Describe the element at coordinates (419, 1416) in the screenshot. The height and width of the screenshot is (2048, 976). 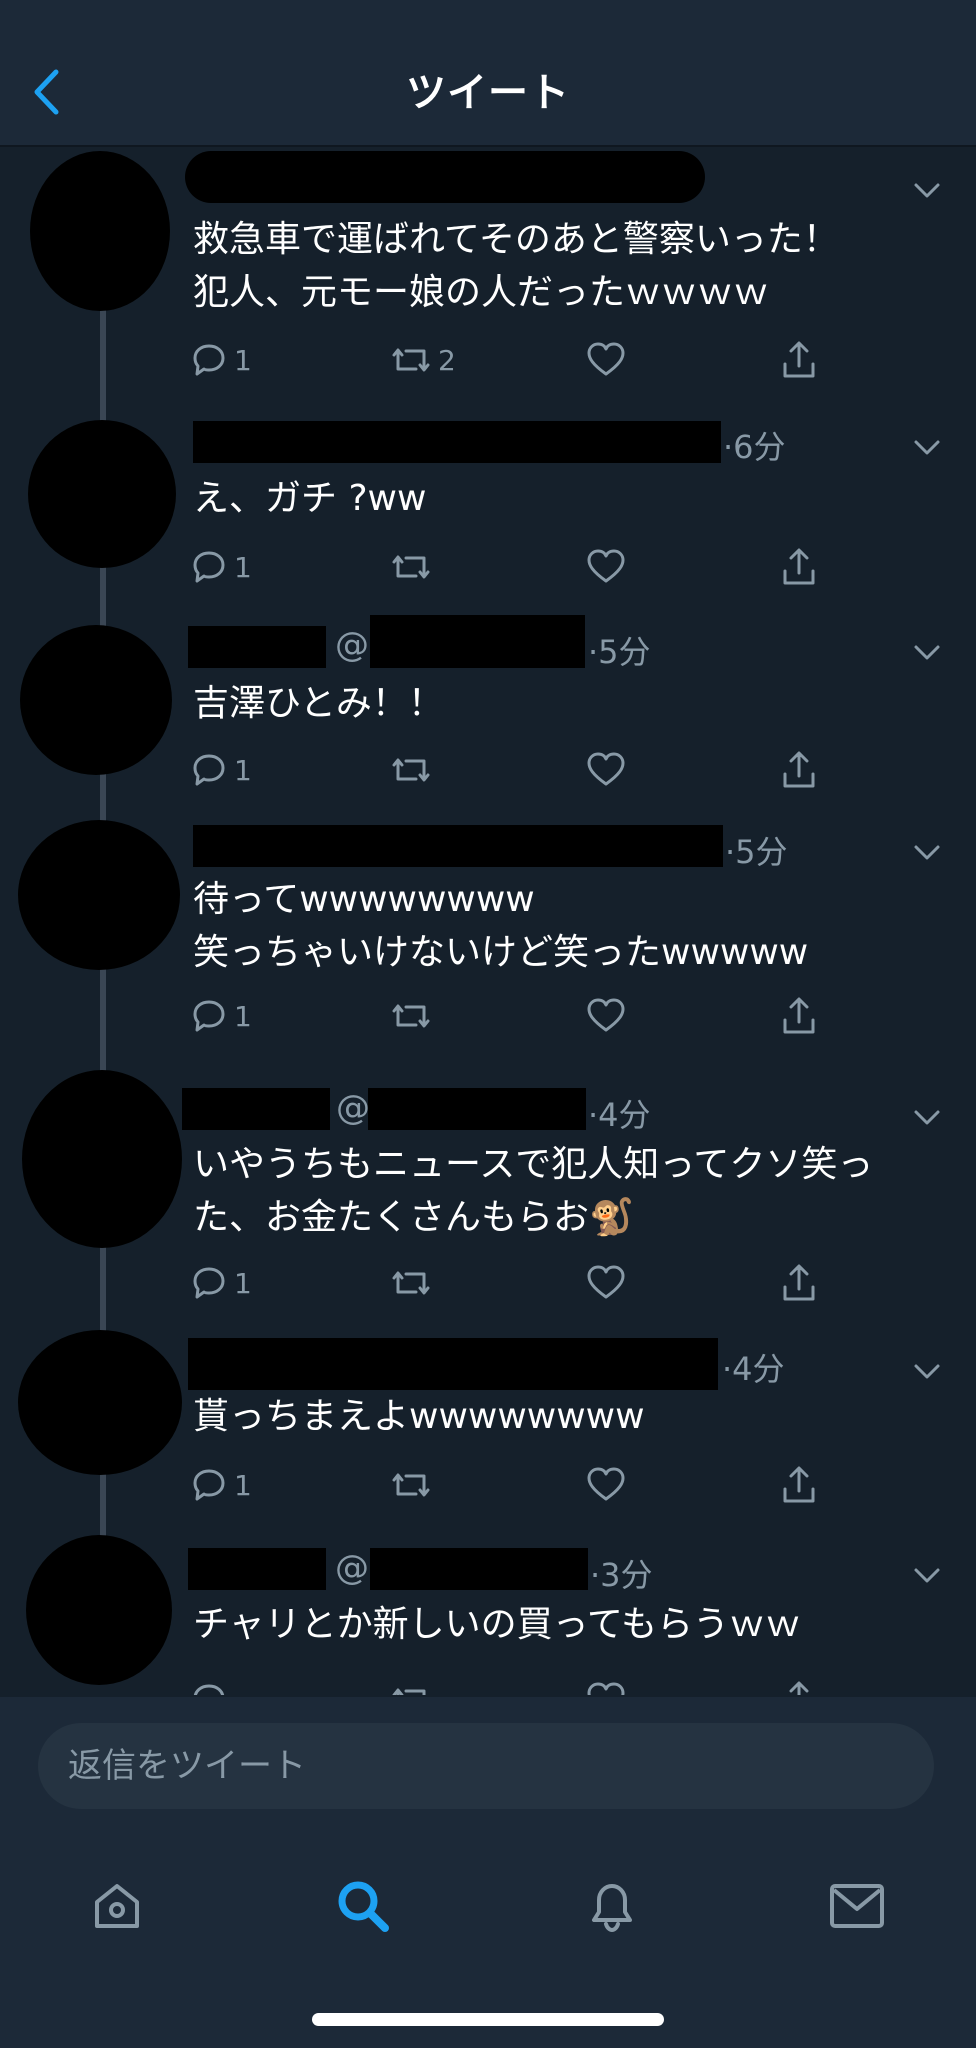
I see `tweet-text: 貰っちまえよwwwwwwww` at that location.